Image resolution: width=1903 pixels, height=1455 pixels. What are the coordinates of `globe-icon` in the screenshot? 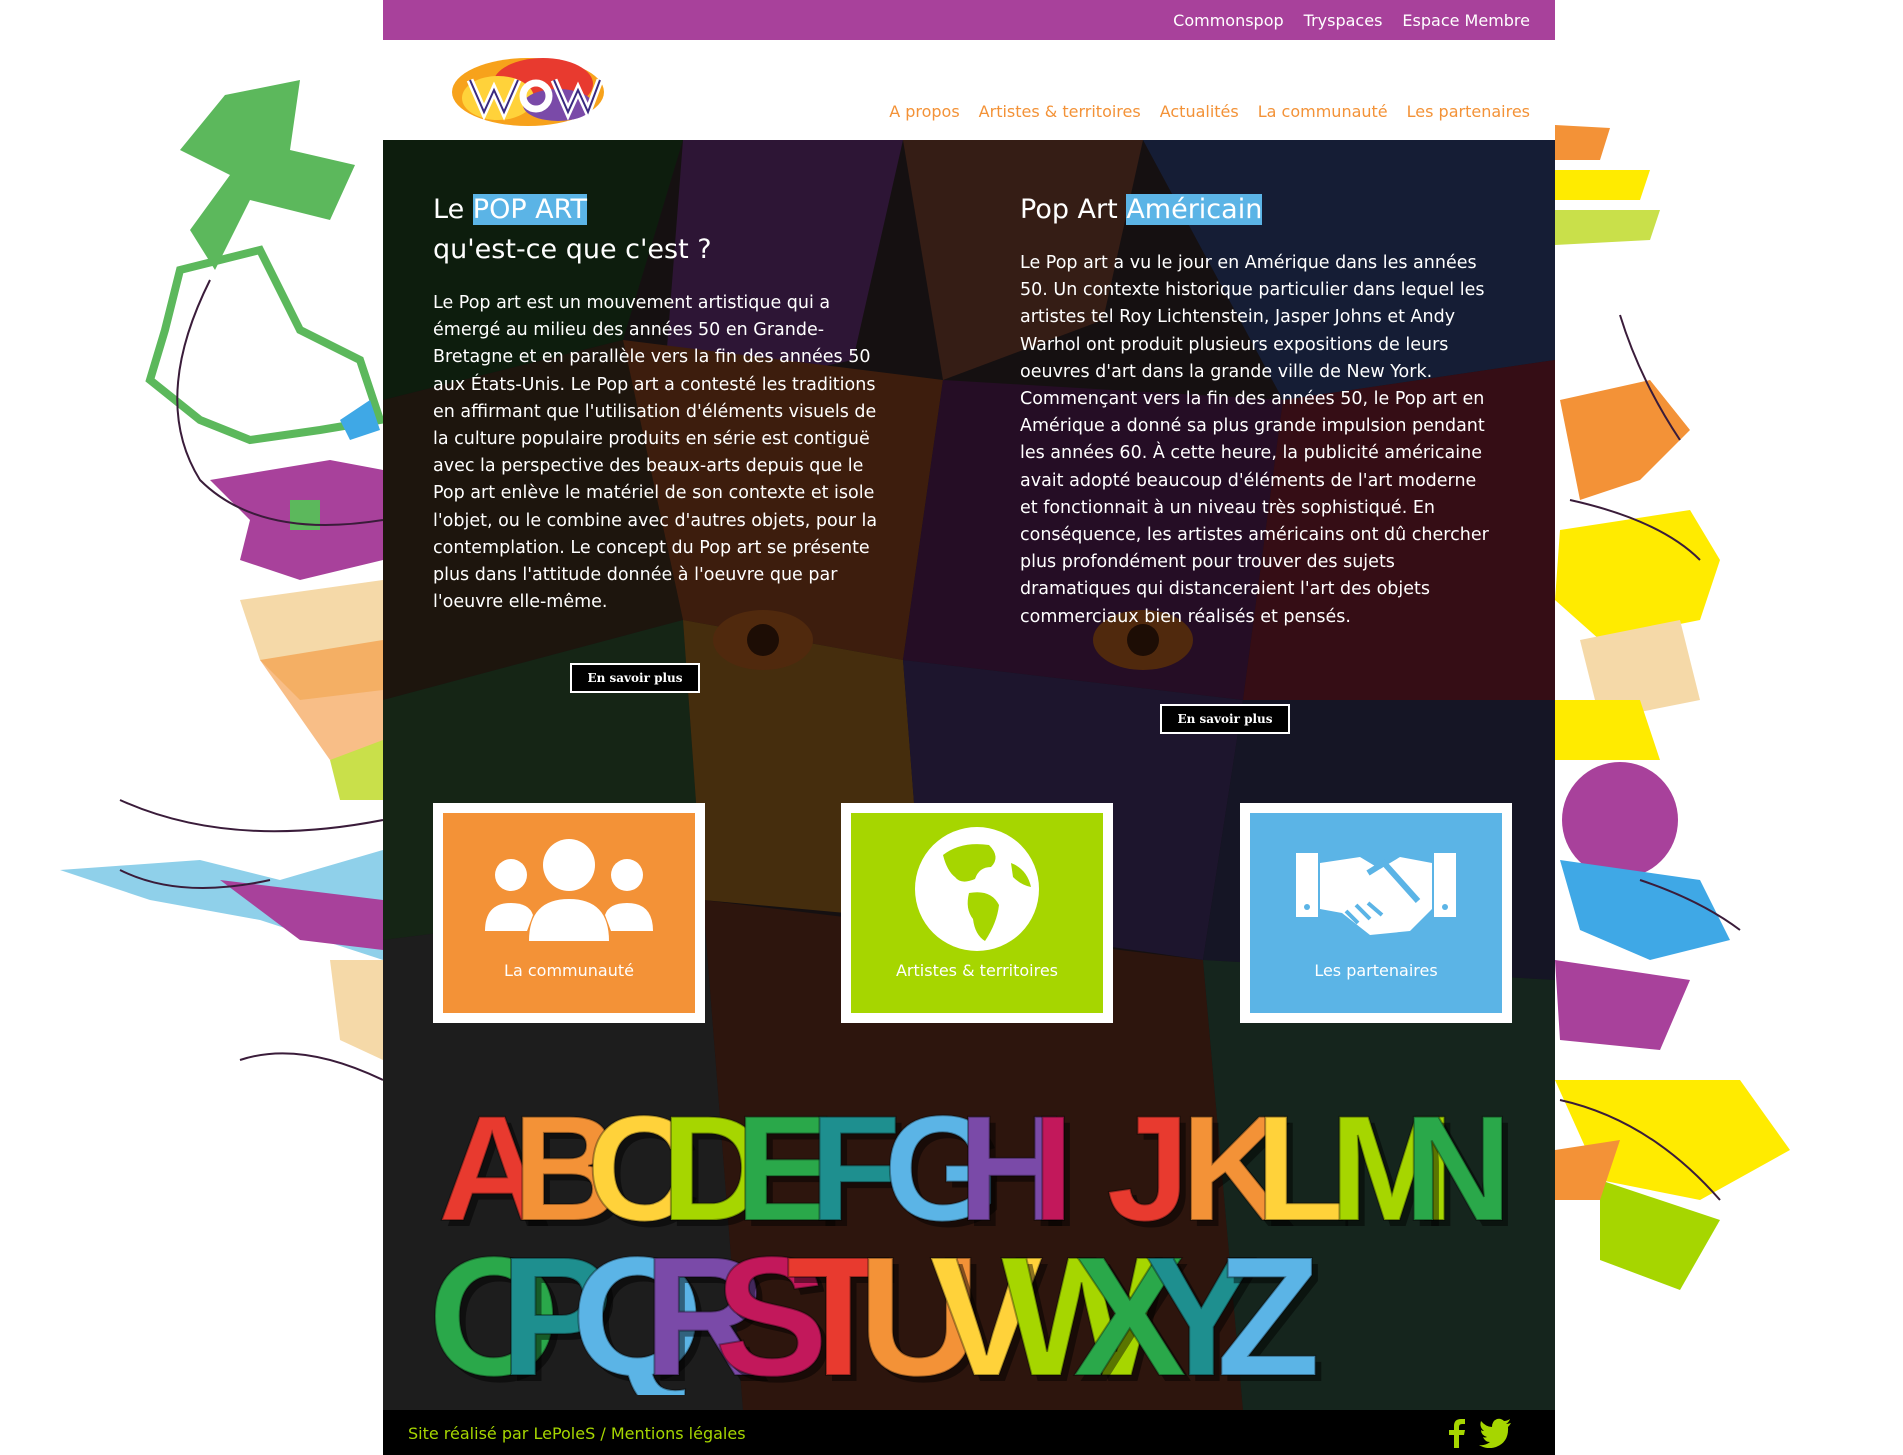 It's located at (977, 889).